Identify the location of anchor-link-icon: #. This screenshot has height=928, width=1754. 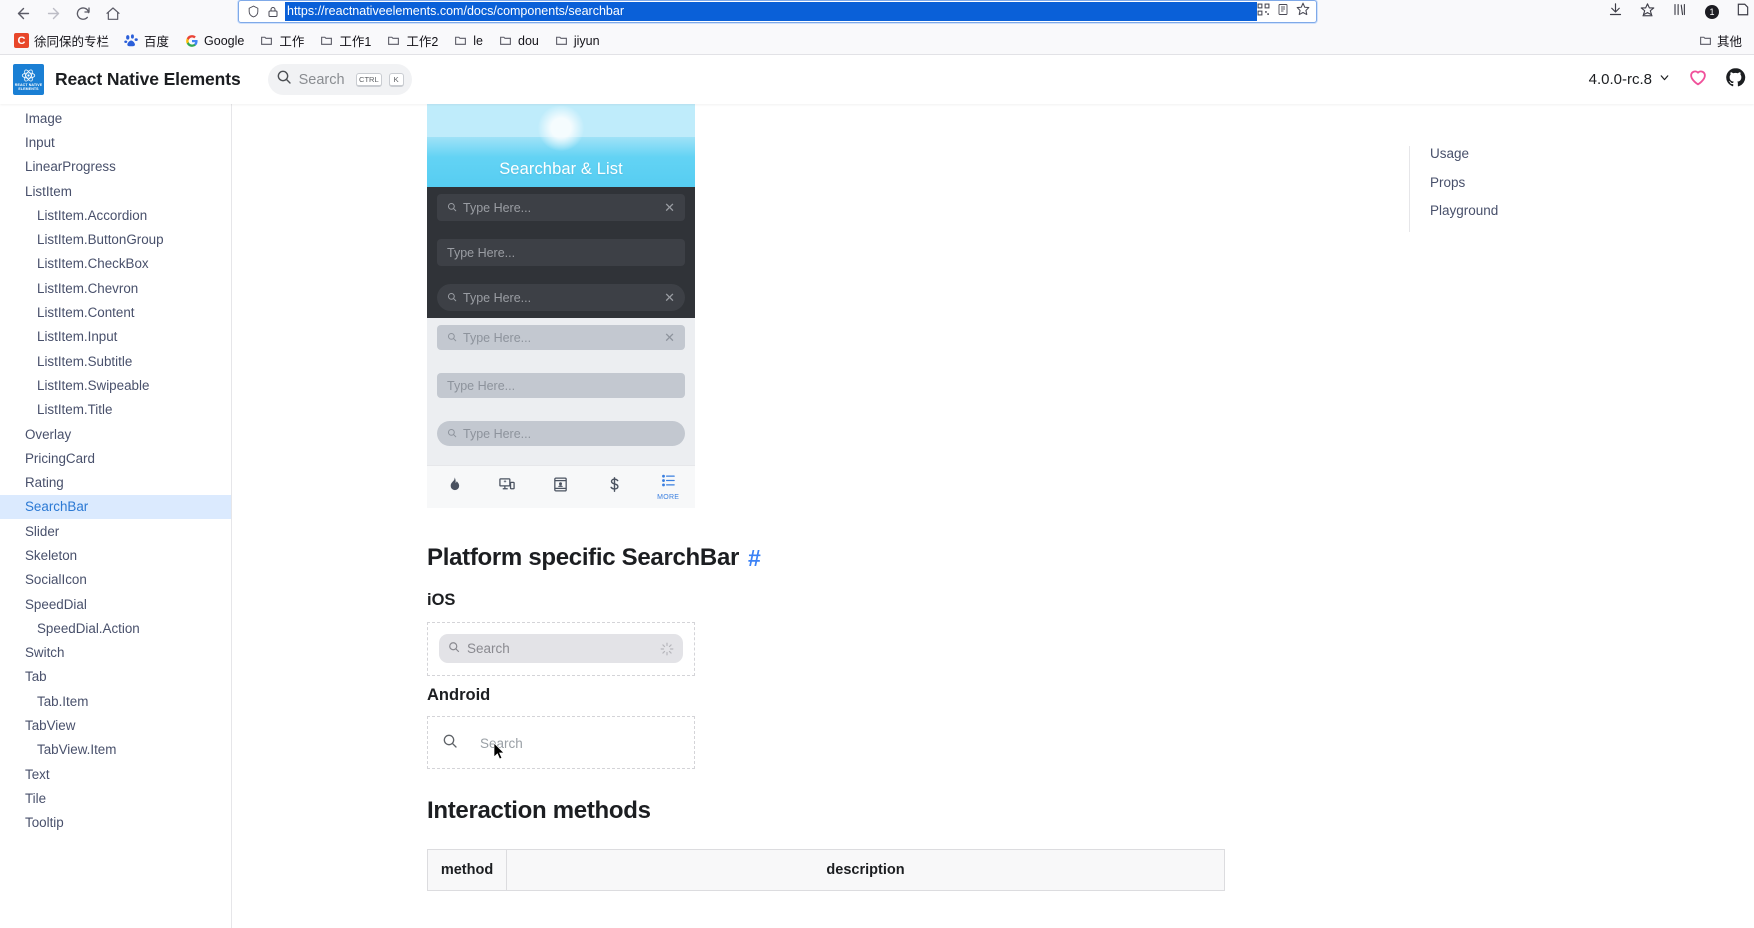
(754, 558).